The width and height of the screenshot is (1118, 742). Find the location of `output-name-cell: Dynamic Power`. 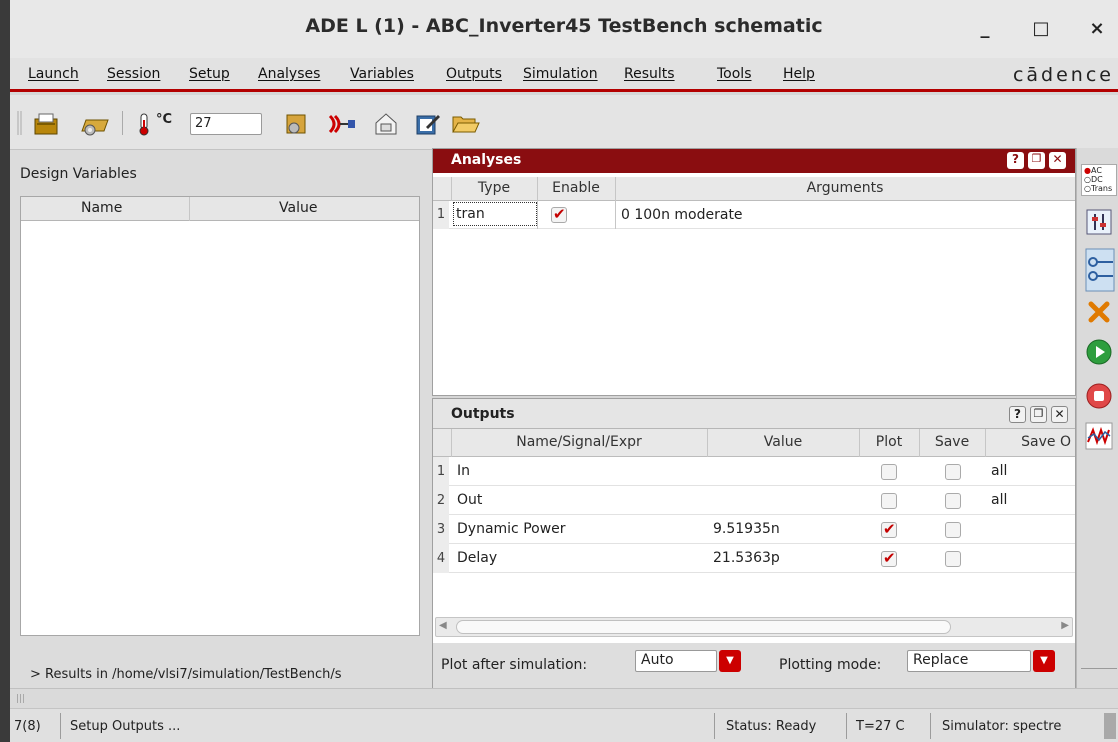

output-name-cell: Dynamic Power is located at coordinates (511, 529).